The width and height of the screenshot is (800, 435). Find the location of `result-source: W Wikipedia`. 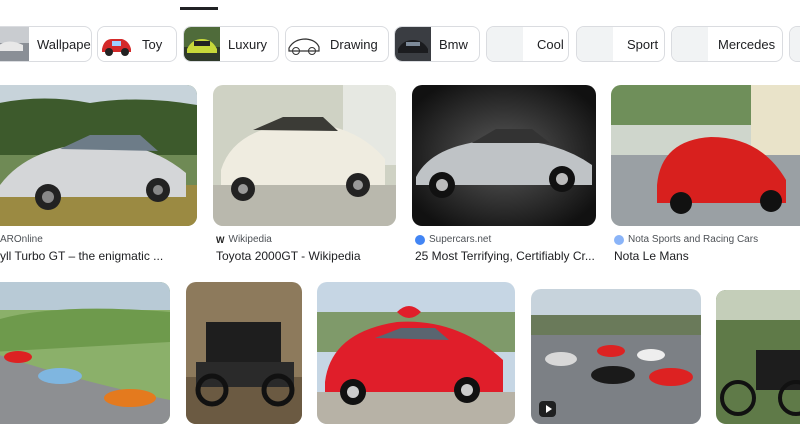

result-source: W Wikipedia is located at coordinates (244, 239).